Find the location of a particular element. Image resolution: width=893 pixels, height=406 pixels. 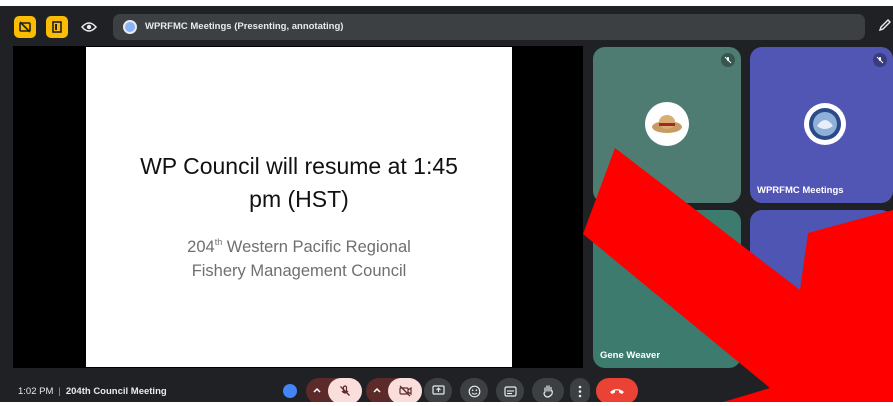

emoji-button is located at coordinates (474, 391).